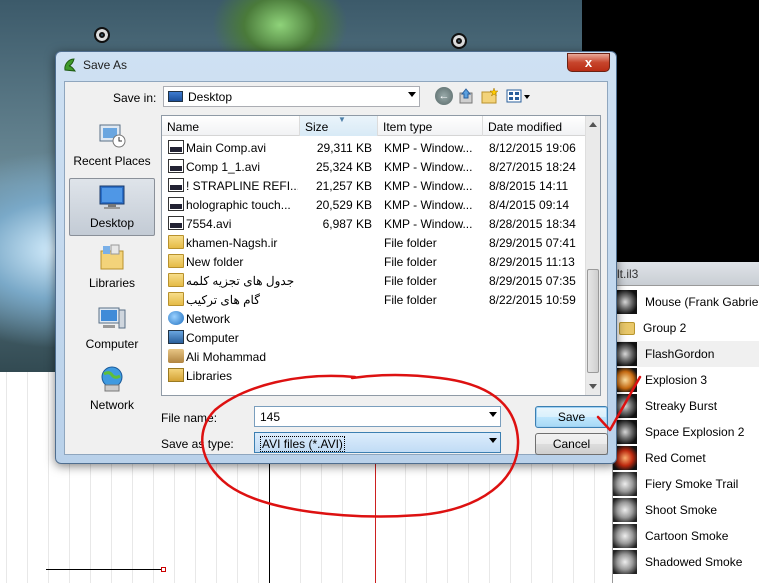 The image size is (759, 583). Describe the element at coordinates (135, 98) in the screenshot. I see `save-in-label: Save in:` at that location.